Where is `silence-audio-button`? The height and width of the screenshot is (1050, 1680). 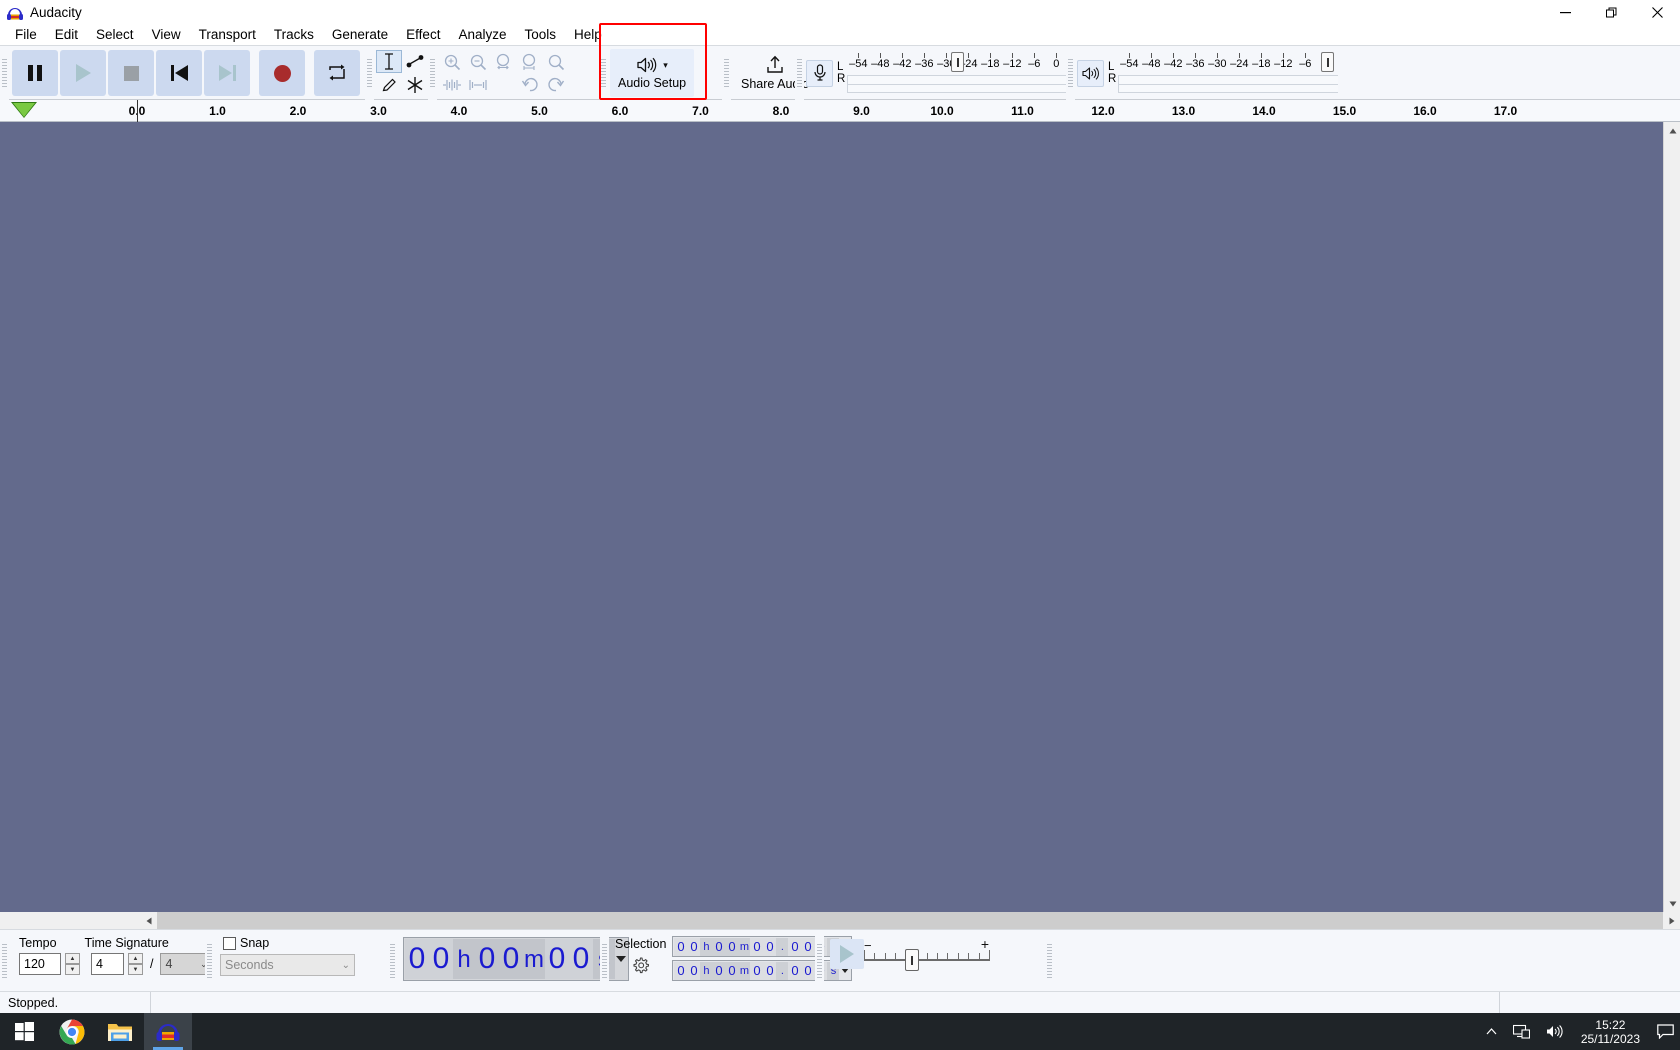
silence-audio-button is located at coordinates (478, 84).